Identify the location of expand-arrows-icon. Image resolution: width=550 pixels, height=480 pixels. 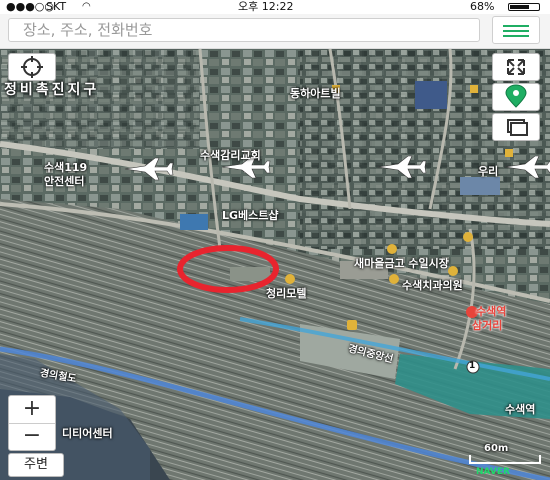
(516, 67).